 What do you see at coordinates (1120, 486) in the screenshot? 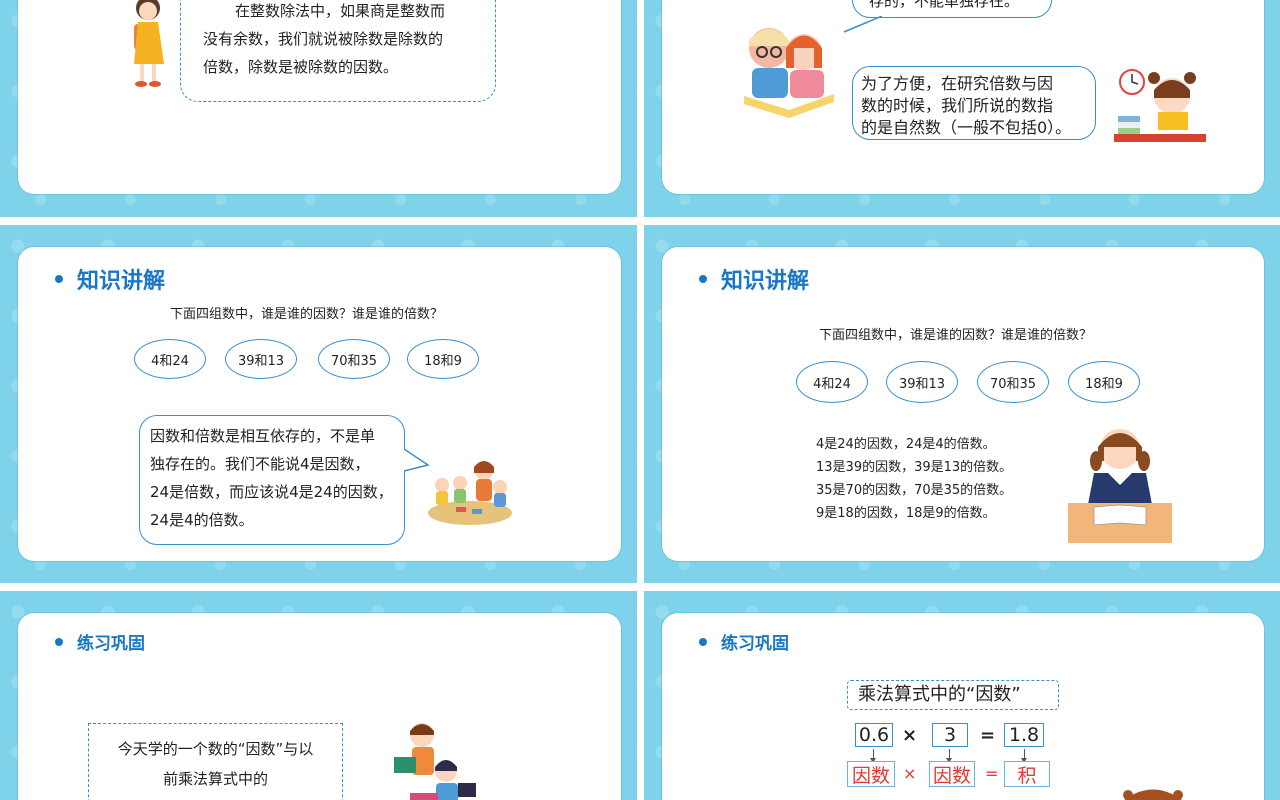
I see `student-writing-illustration` at bounding box center [1120, 486].